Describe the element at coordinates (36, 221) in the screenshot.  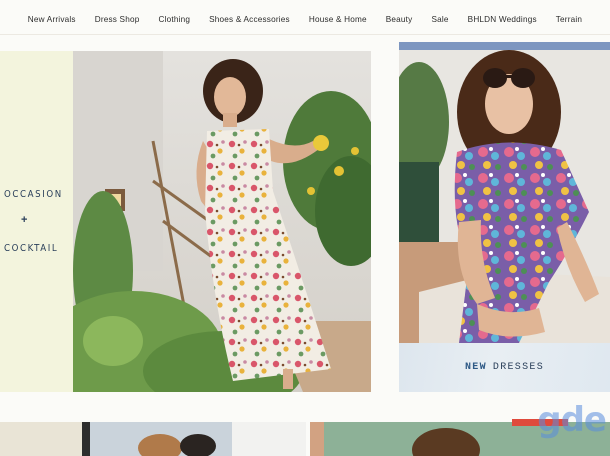
I see `occasion-panel: OCCASION + COCKTAIL` at that location.